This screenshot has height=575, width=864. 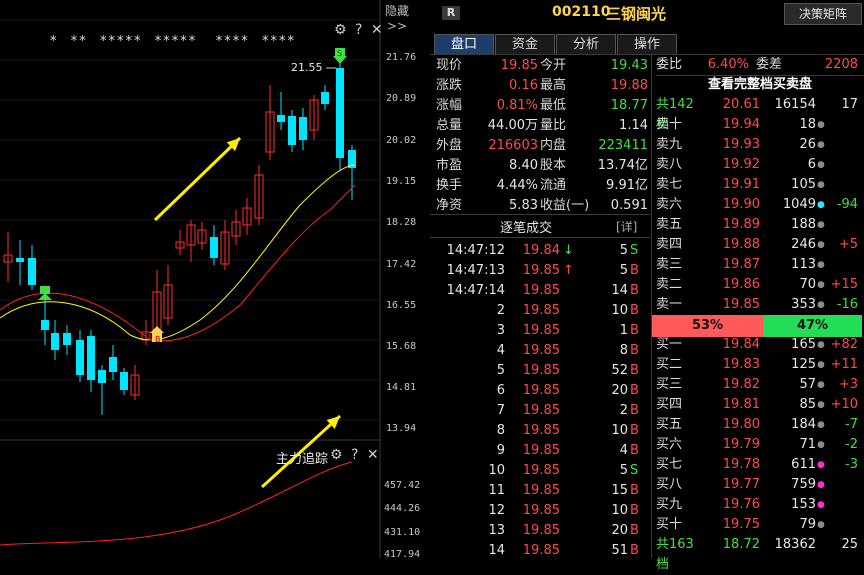 What do you see at coordinates (402, 485) in the screenshot?
I see `indicator-tick-label: 457.42` at bounding box center [402, 485].